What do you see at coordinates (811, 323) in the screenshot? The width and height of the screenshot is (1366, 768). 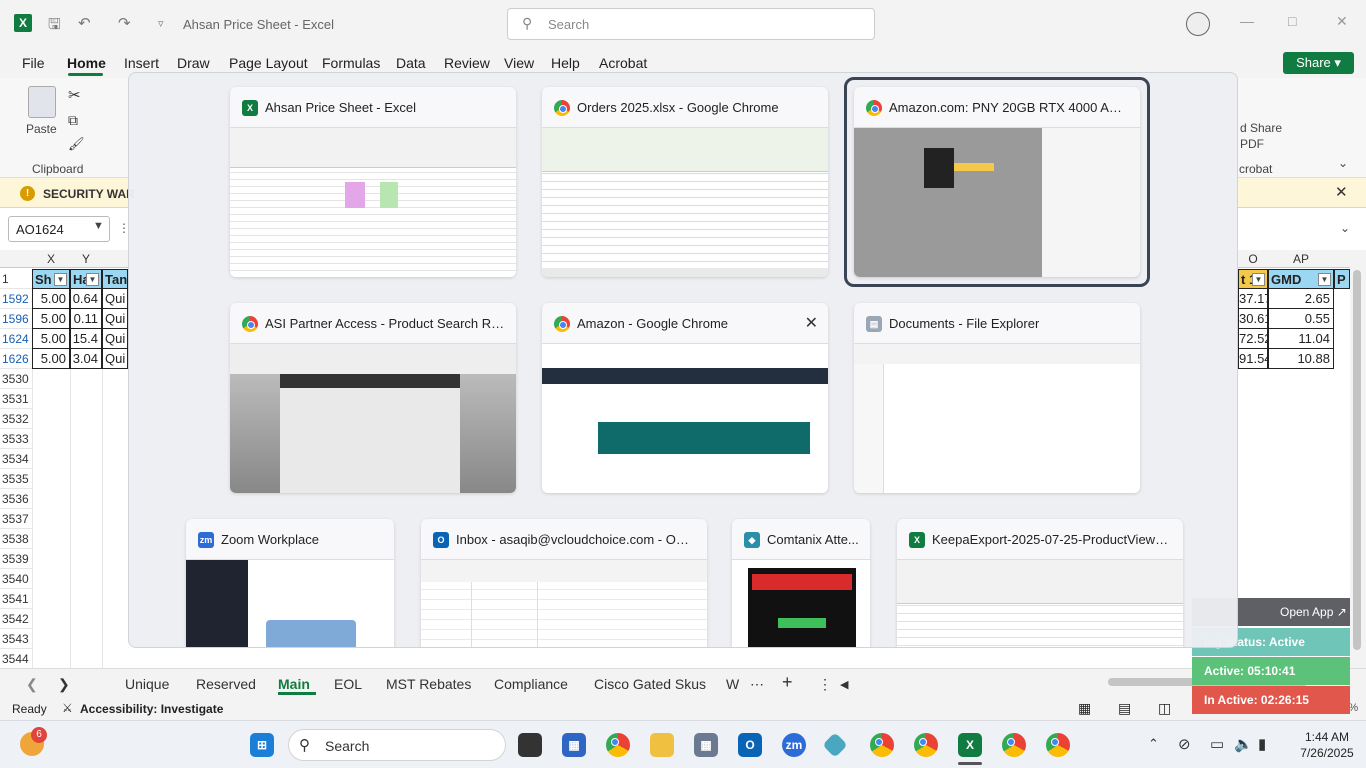 I see `close-window-card-icon: ✕` at bounding box center [811, 323].